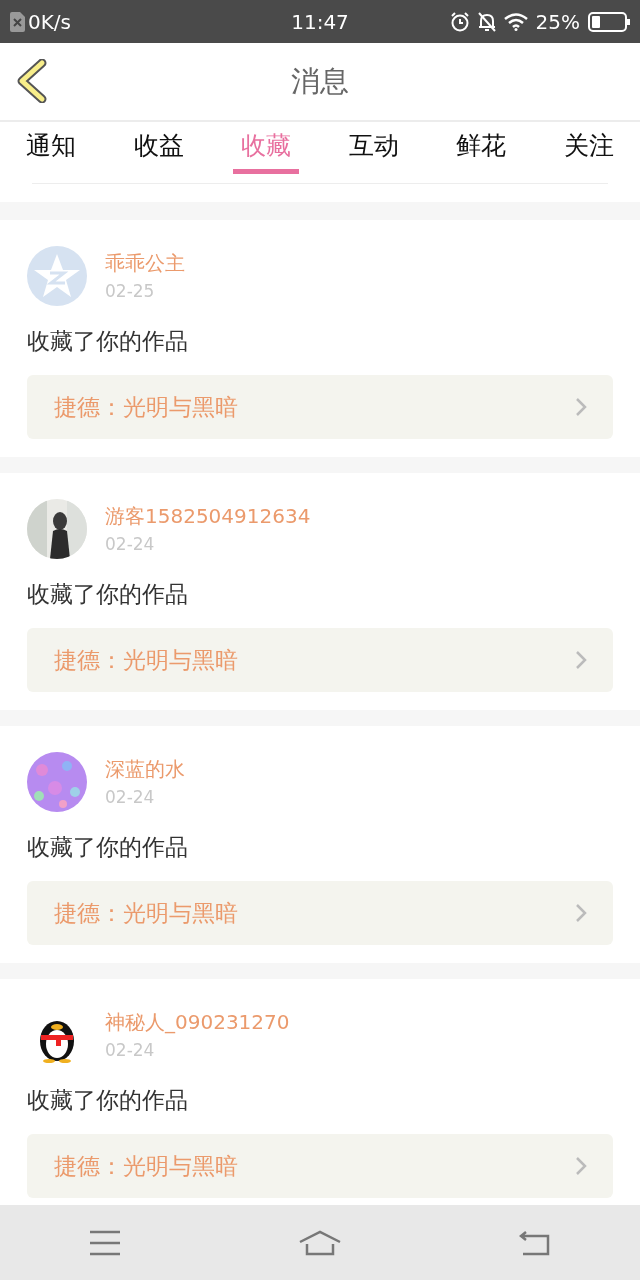 This screenshot has height=1280, width=640. Describe the element at coordinates (320, 21) in the screenshot. I see `clock-time: 11:47` at that location.